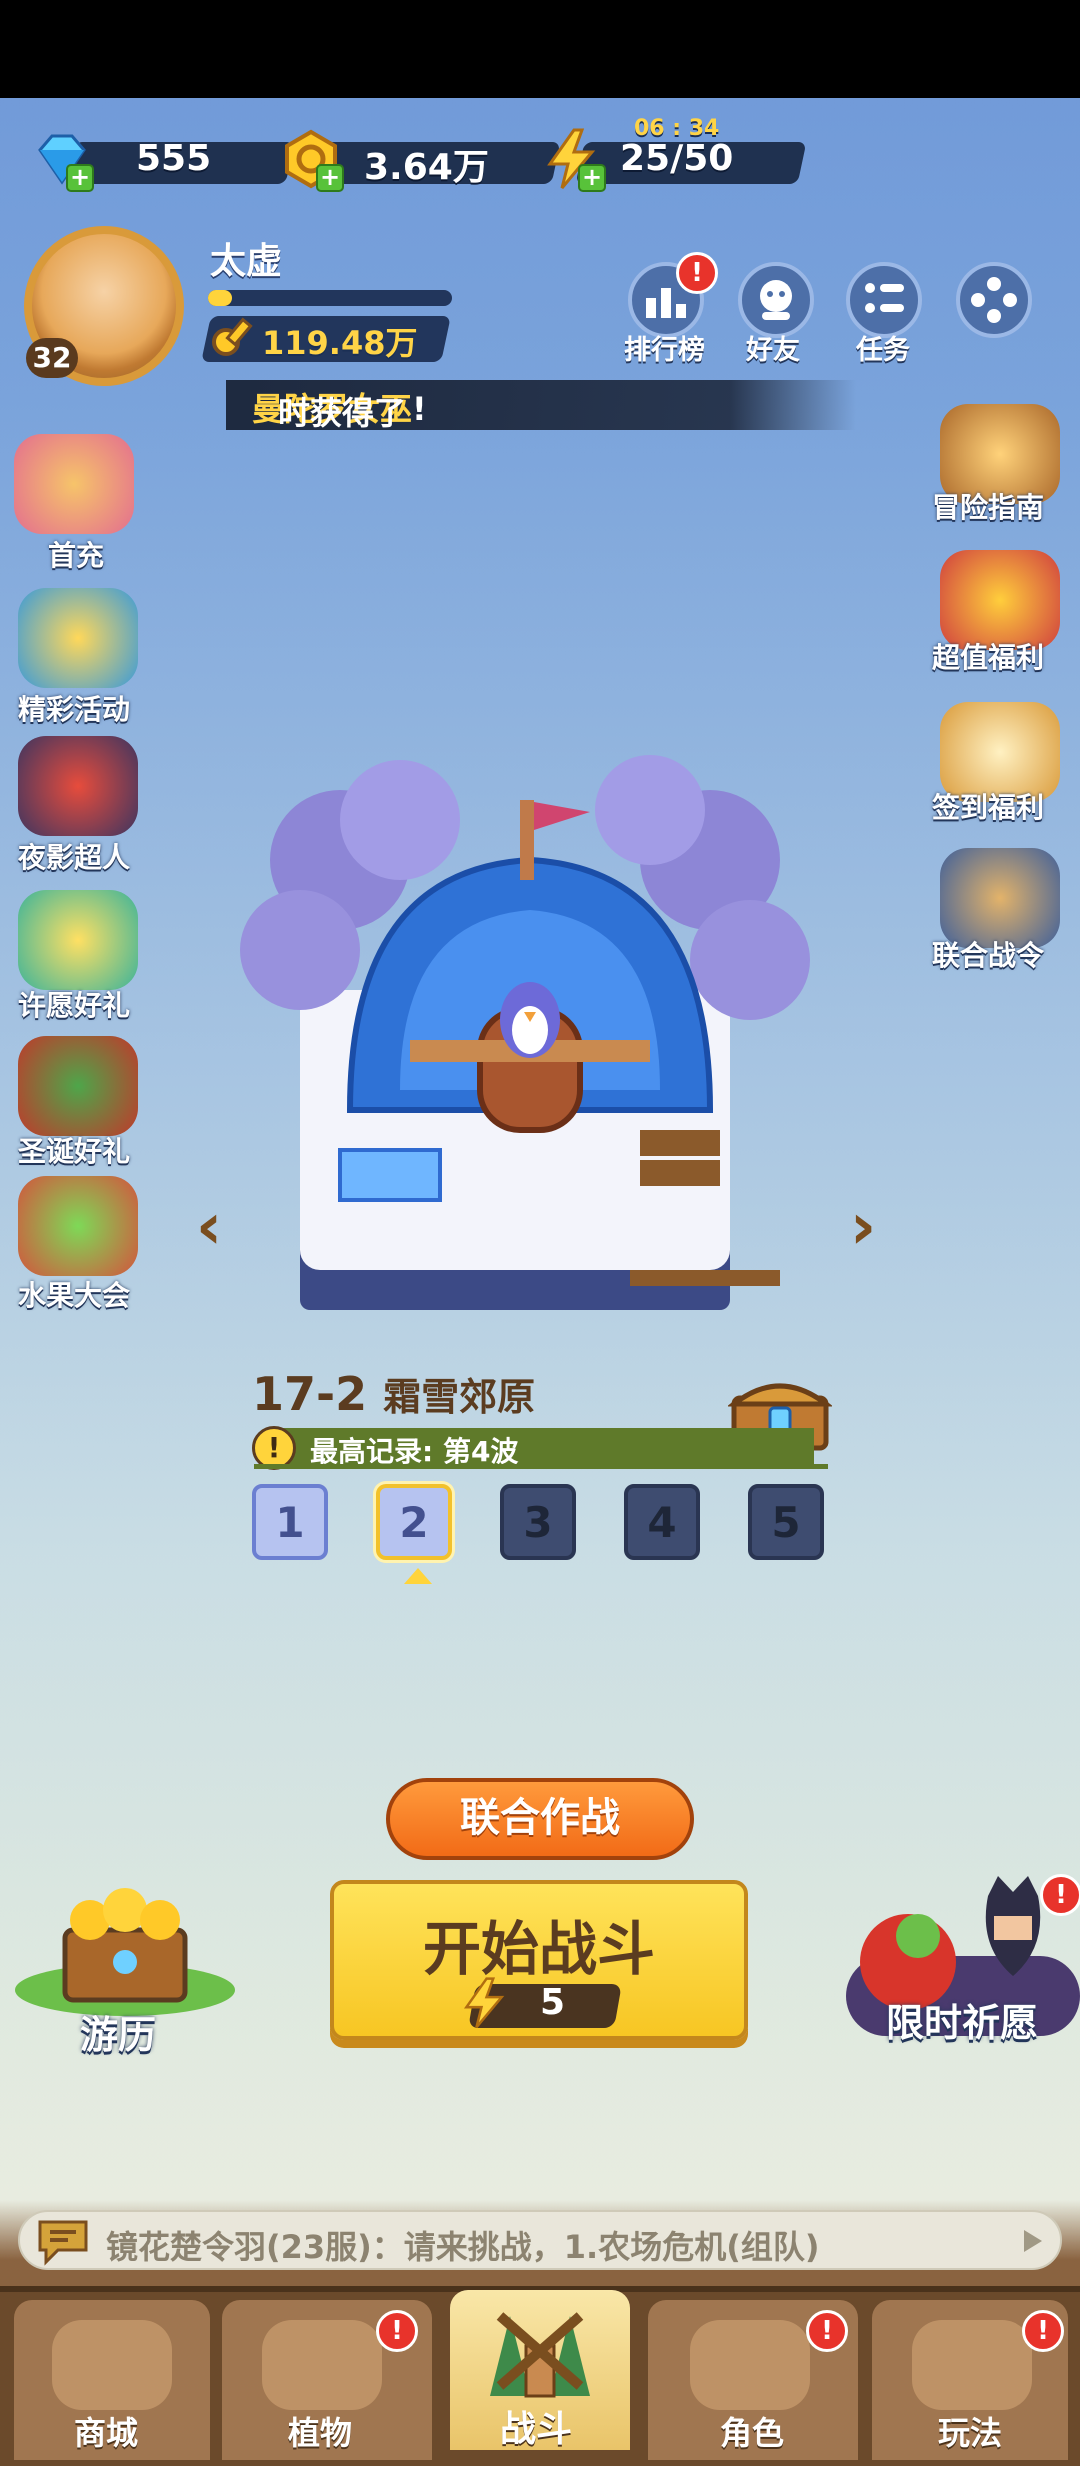 The width and height of the screenshot is (1080, 2466). What do you see at coordinates (988, 954) in the screenshot?
I see `right-menu-4: 联合战令` at bounding box center [988, 954].